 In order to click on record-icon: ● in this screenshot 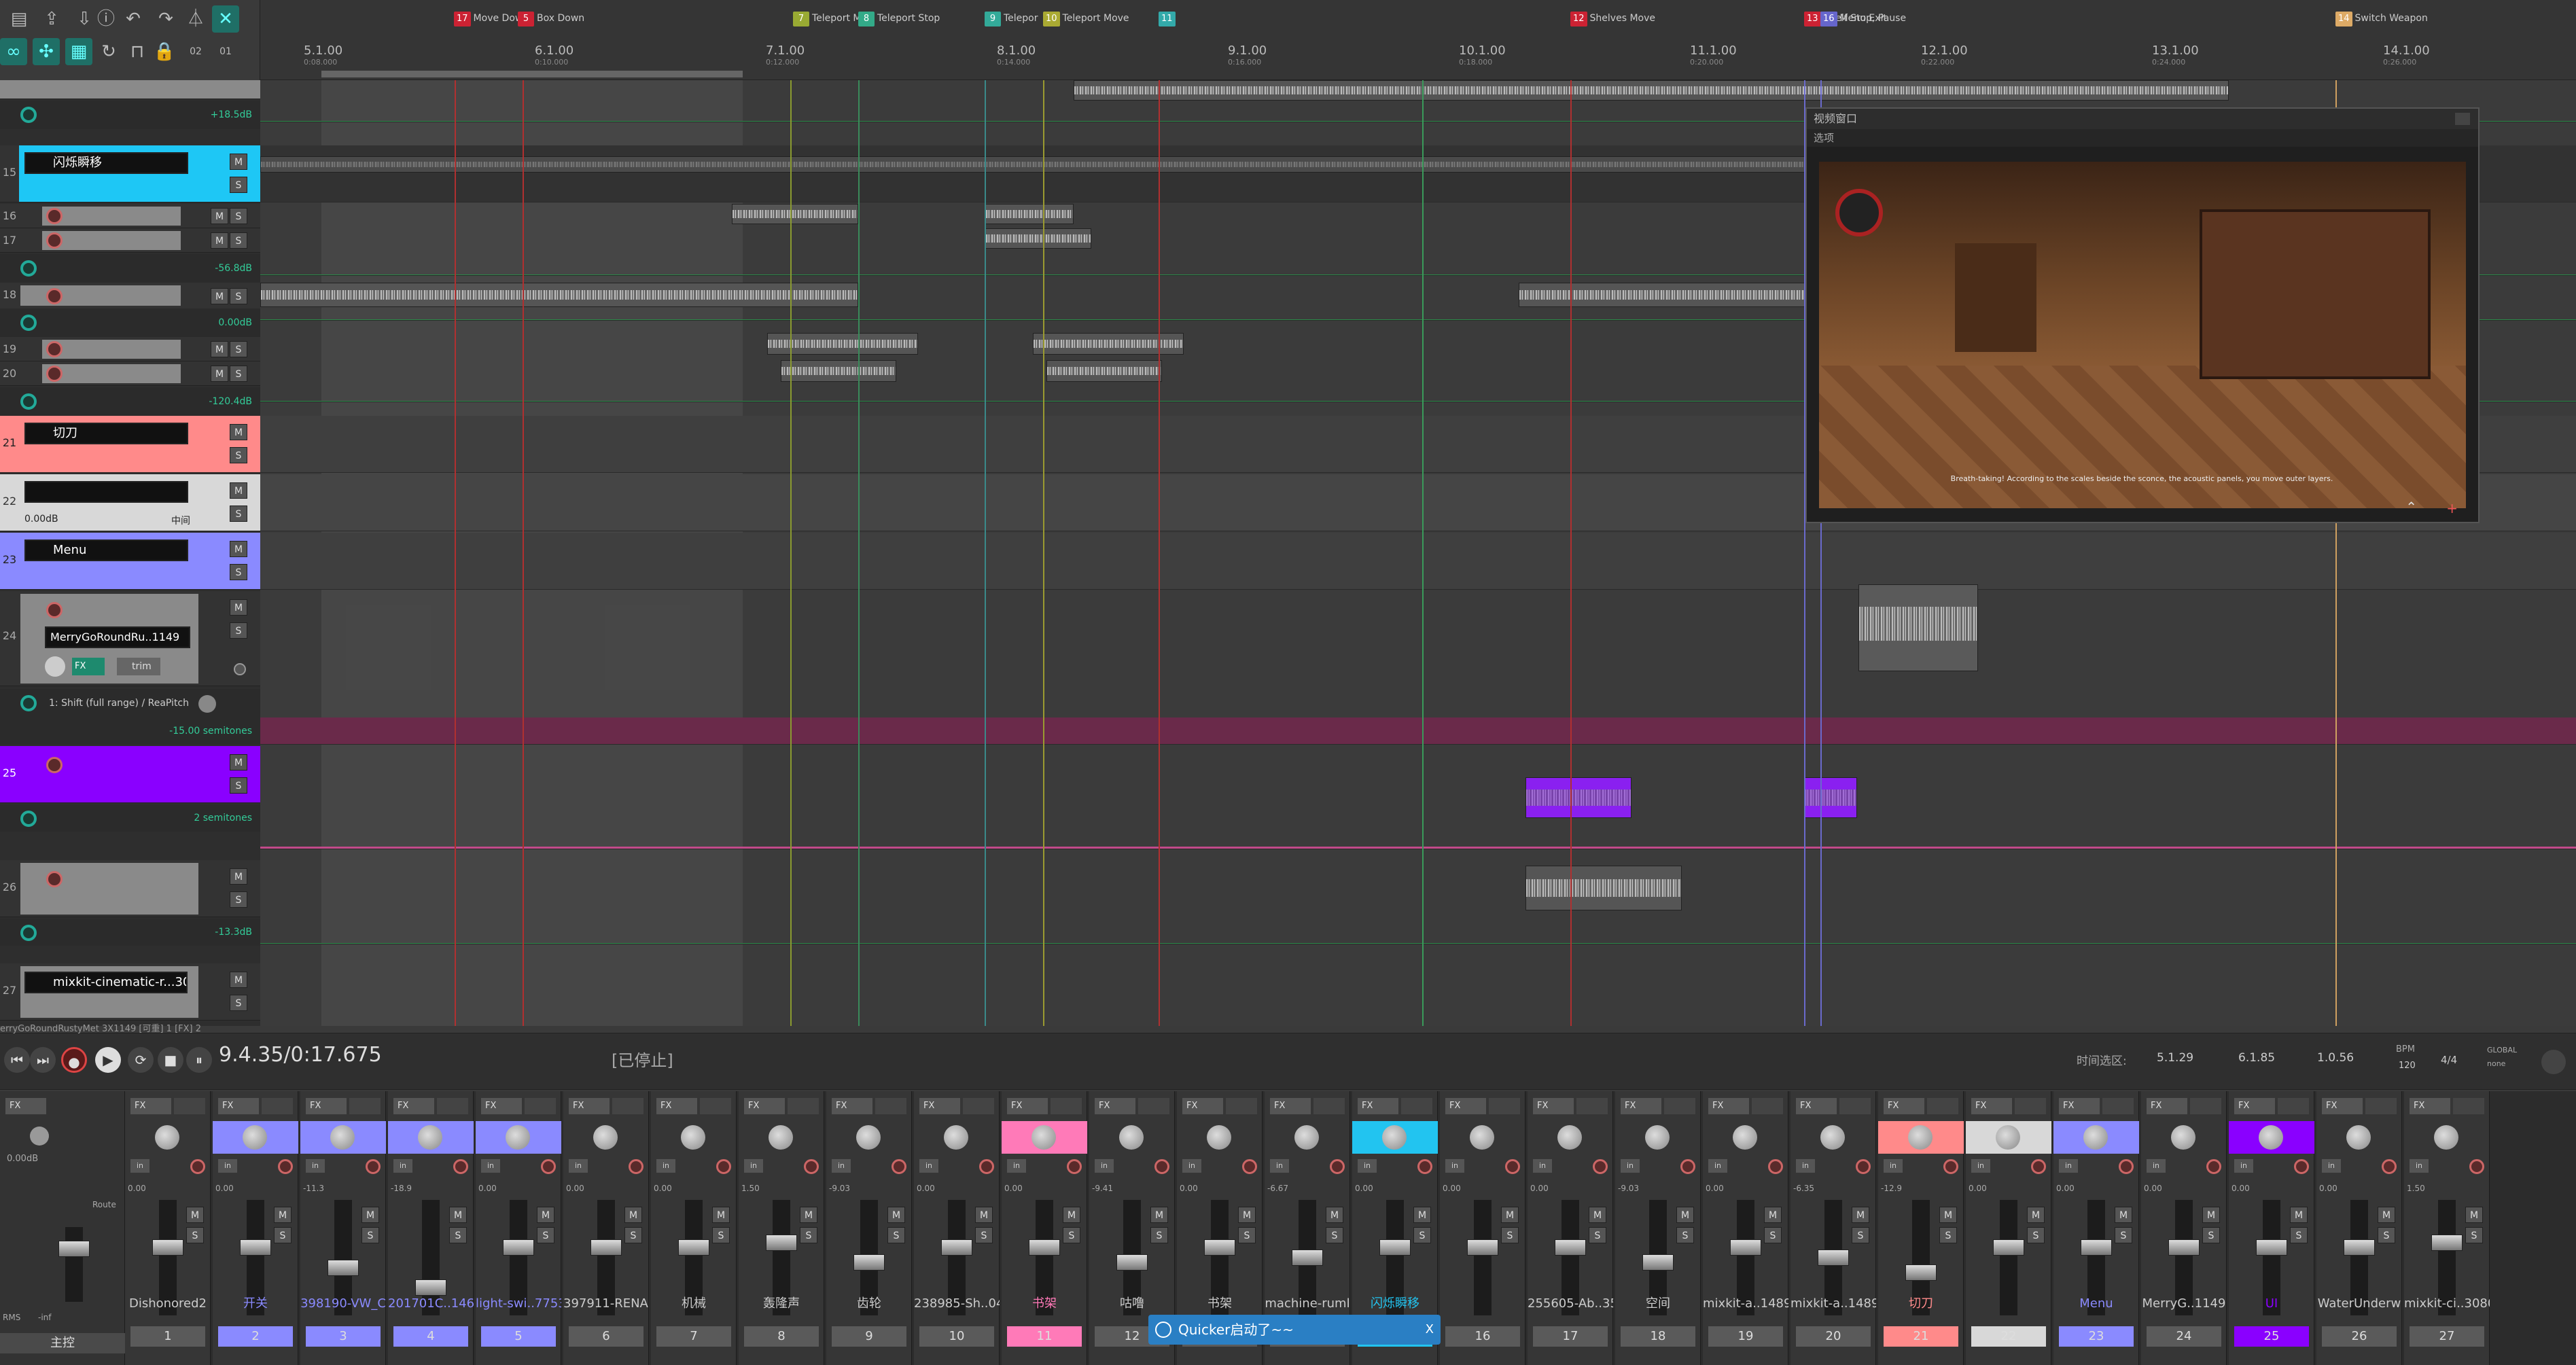, I will do `click(74, 1060)`.